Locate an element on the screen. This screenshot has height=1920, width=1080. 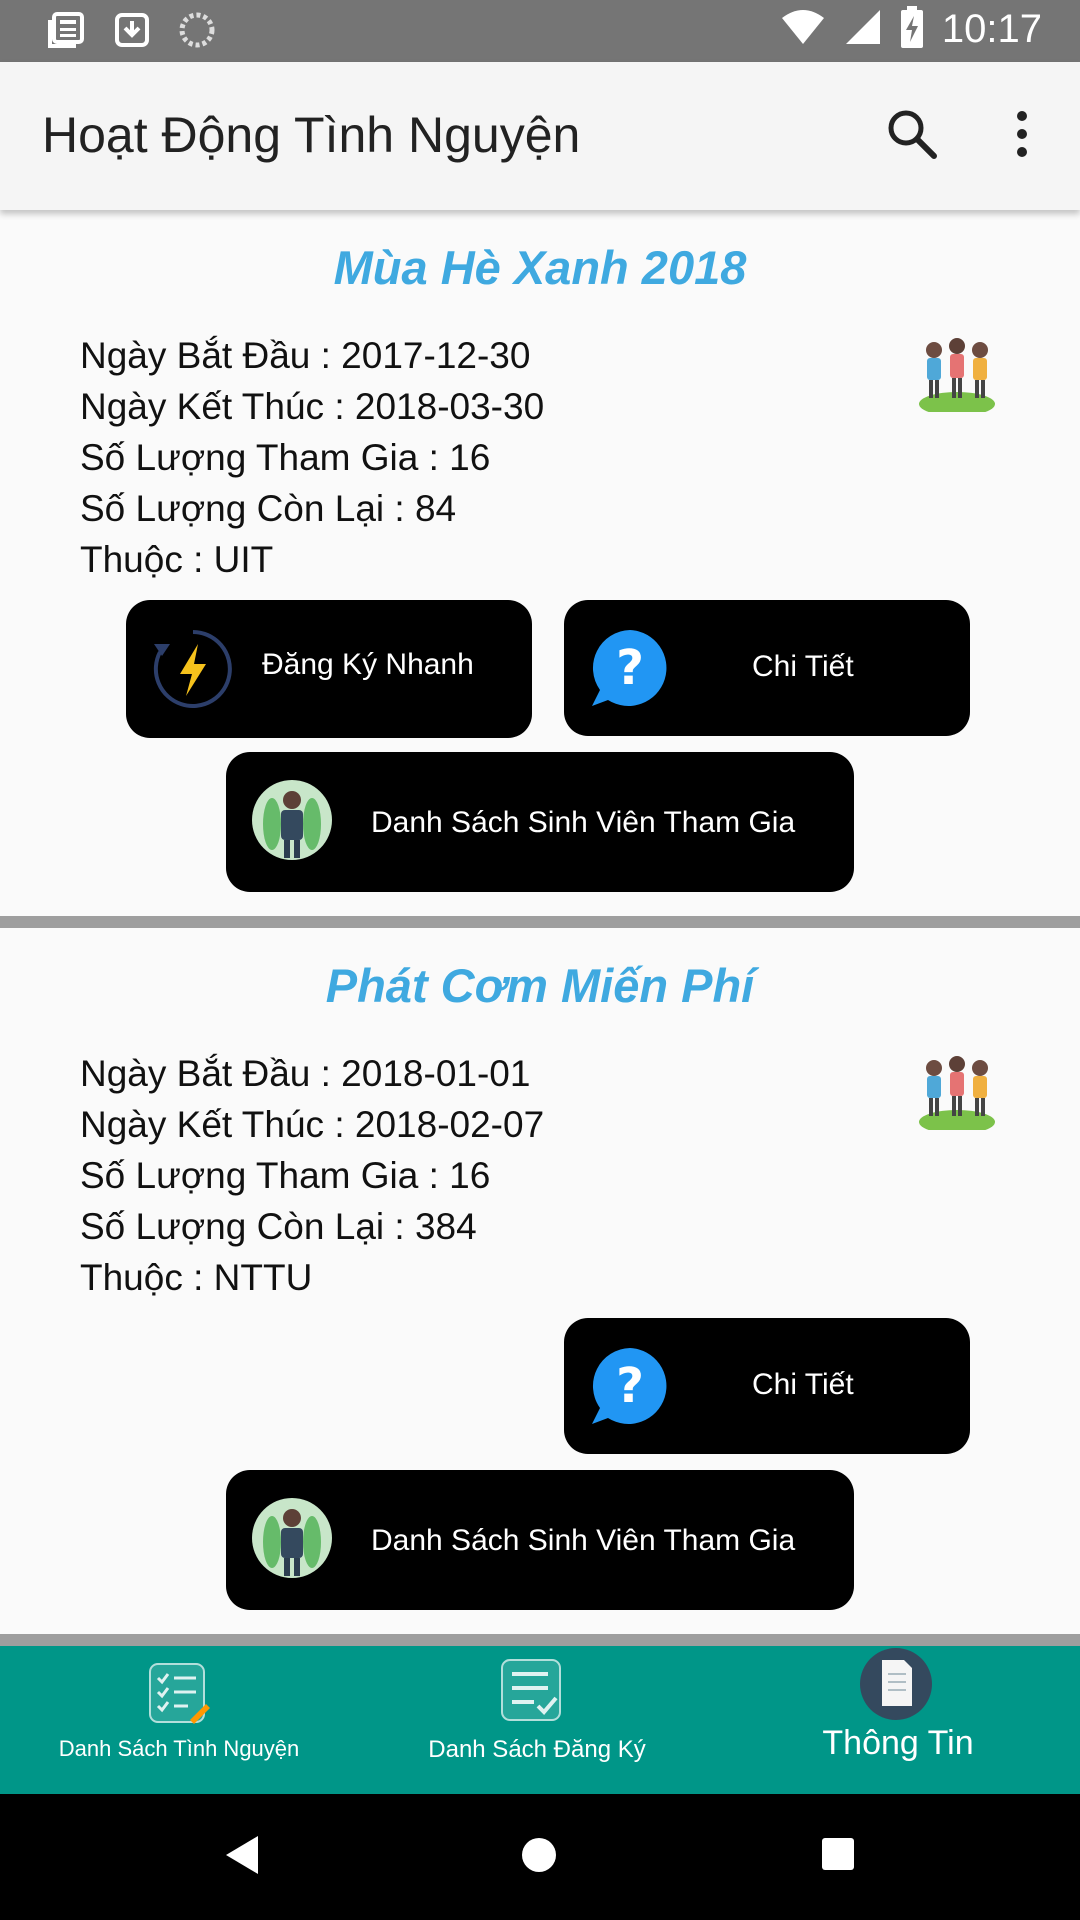
status-time: 10:17 is located at coordinates (991, 29).